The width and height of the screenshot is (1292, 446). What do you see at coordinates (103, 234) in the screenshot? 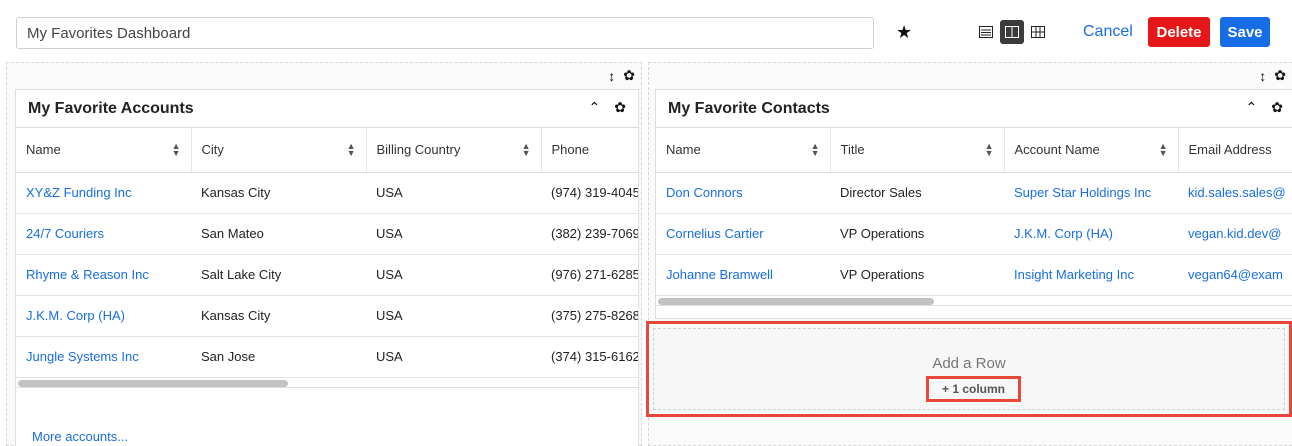
I see `account-name-link: 24/7 Couriers` at bounding box center [103, 234].